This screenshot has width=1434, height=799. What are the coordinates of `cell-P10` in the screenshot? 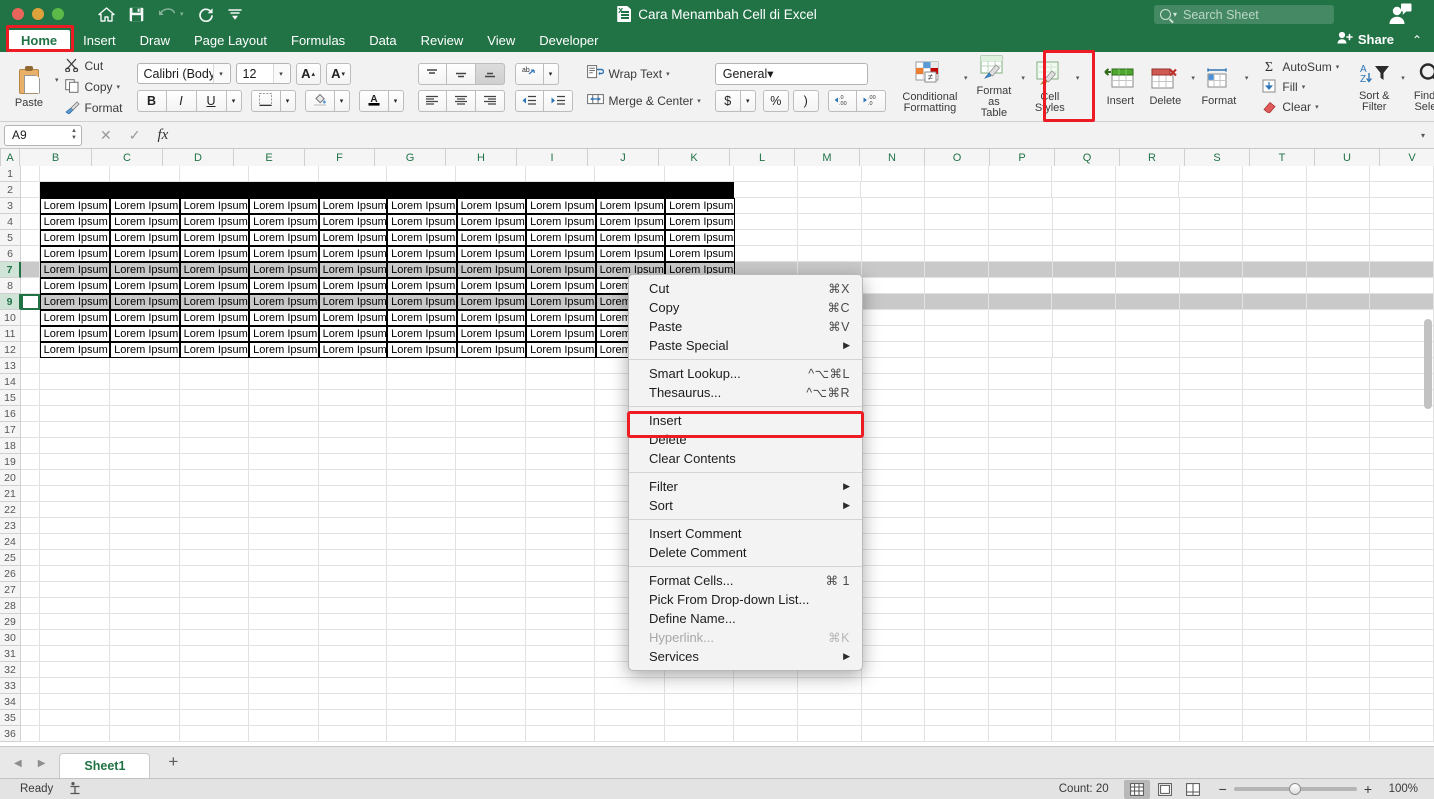 It's located at (1020, 318).